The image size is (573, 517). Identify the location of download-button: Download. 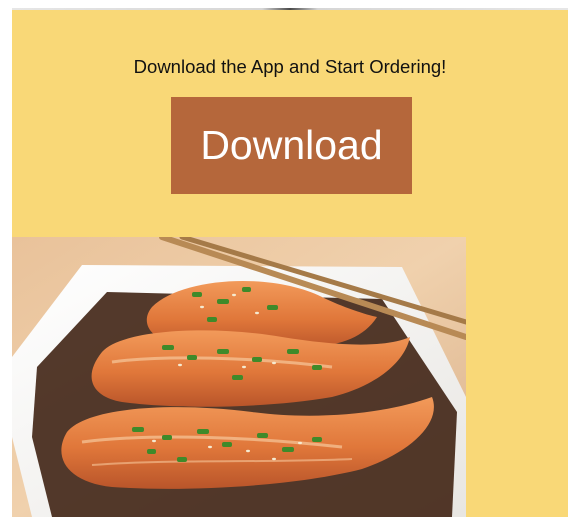
(291, 145).